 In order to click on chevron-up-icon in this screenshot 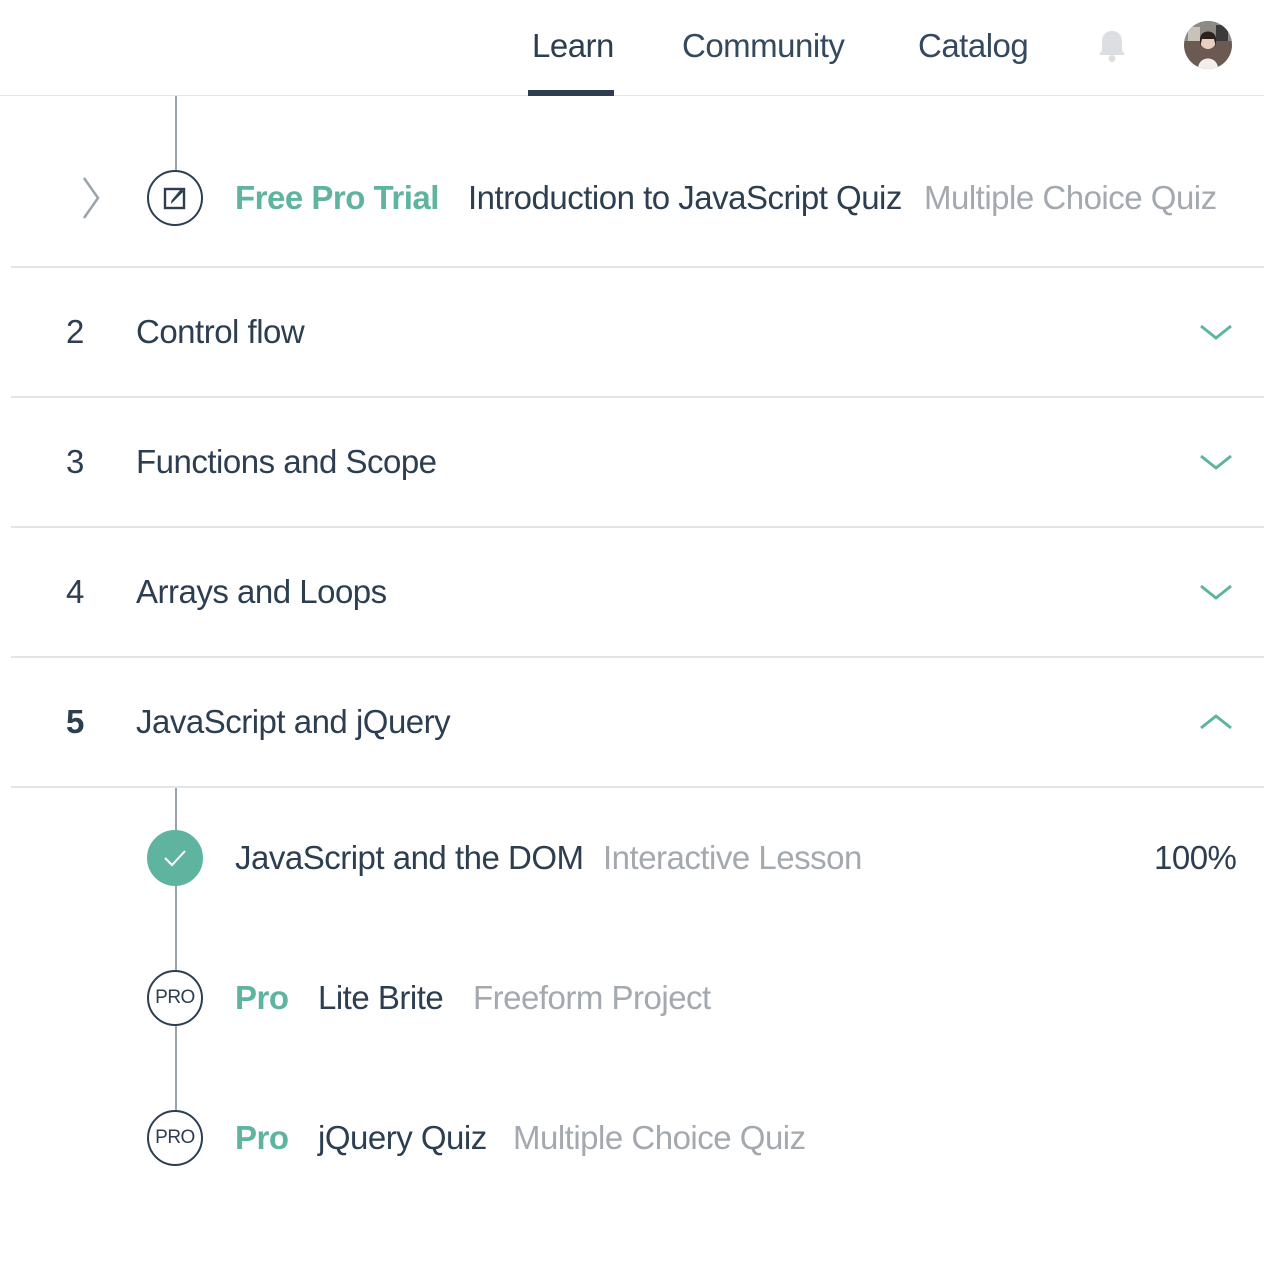, I will do `click(1216, 722)`.